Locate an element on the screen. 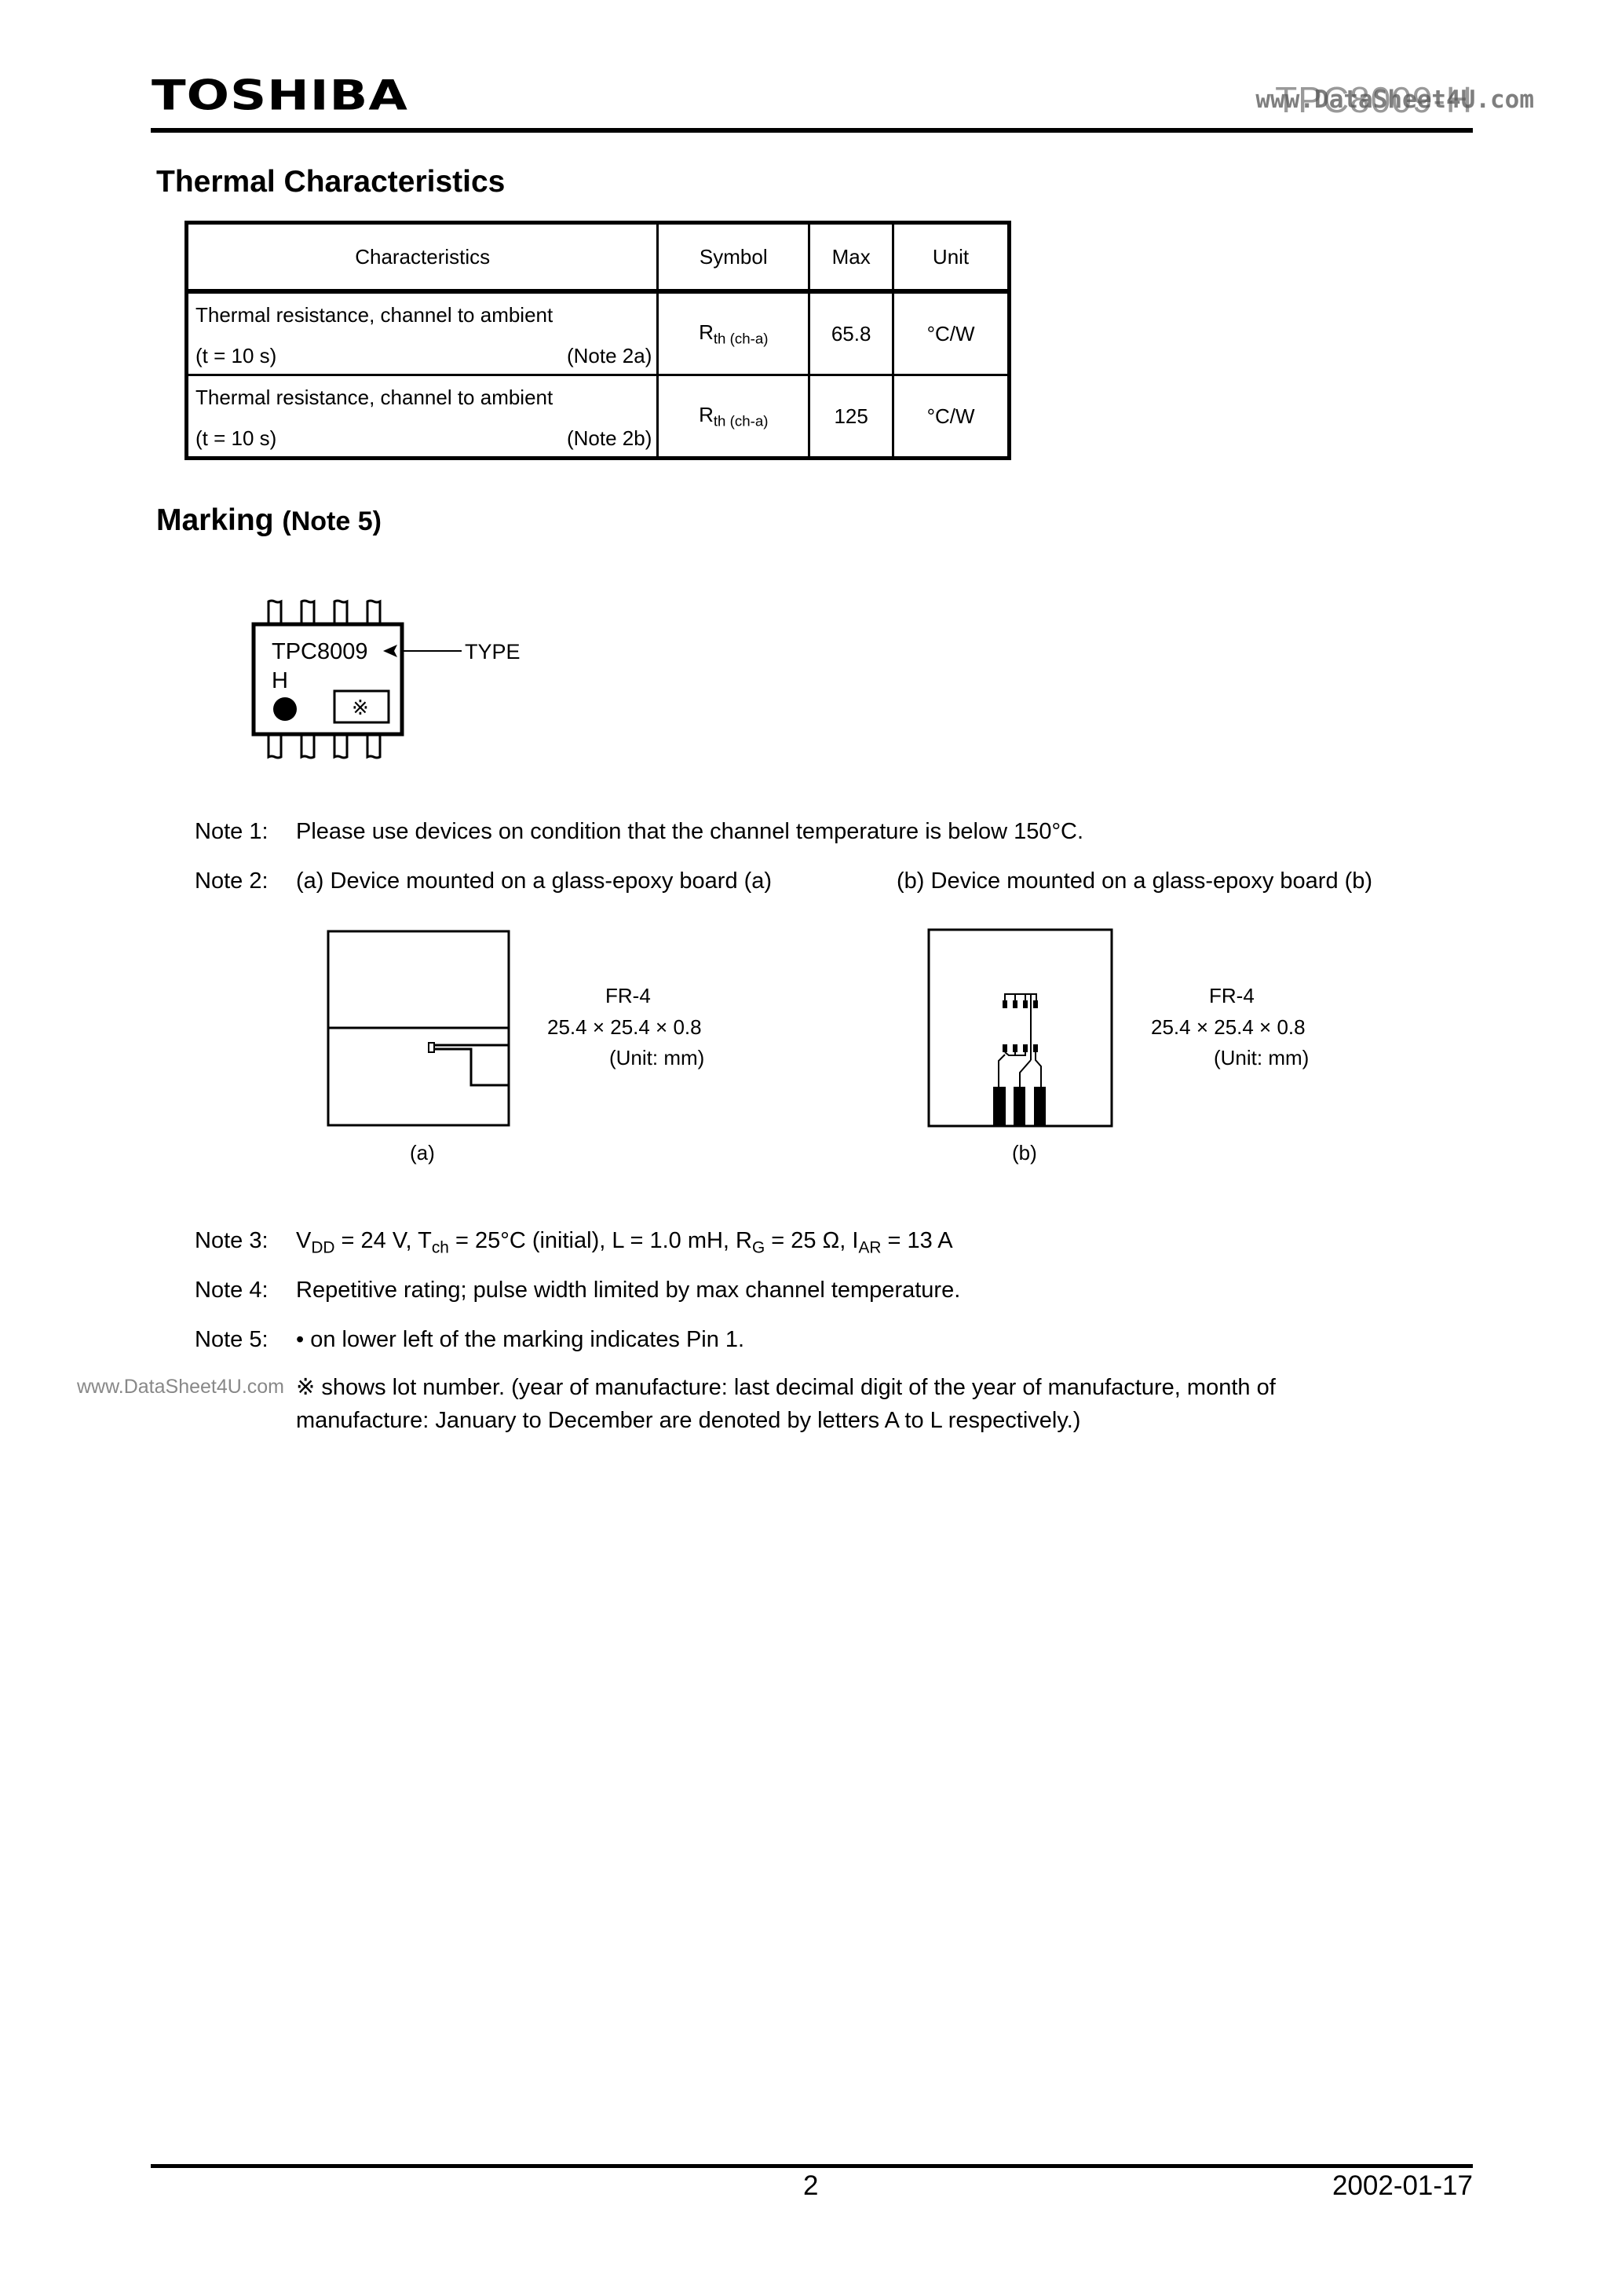  col-header-unit: Unit is located at coordinates (951, 257).